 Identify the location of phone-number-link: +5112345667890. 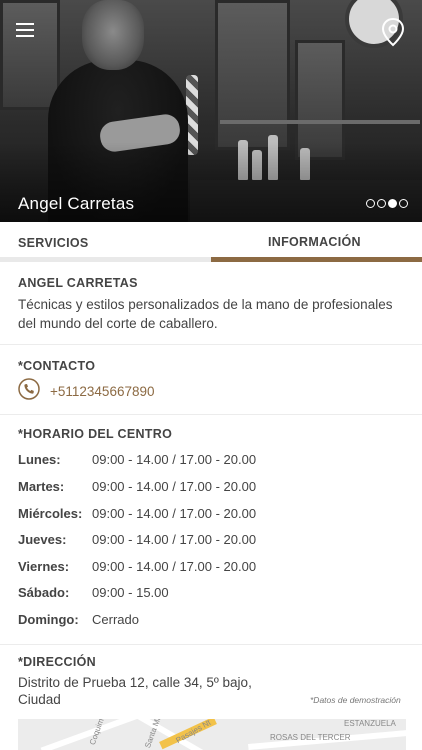
(102, 391).